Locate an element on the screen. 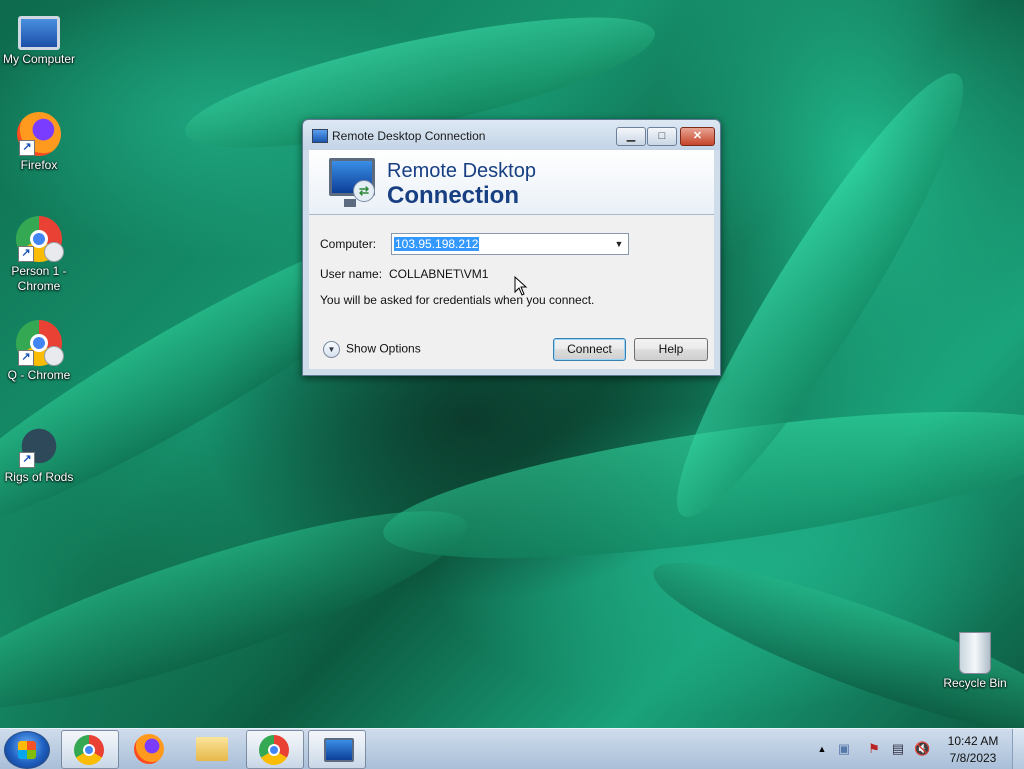 The image size is (1024, 769). show-options-toggle: ▼ Show Options is located at coordinates (372, 349).